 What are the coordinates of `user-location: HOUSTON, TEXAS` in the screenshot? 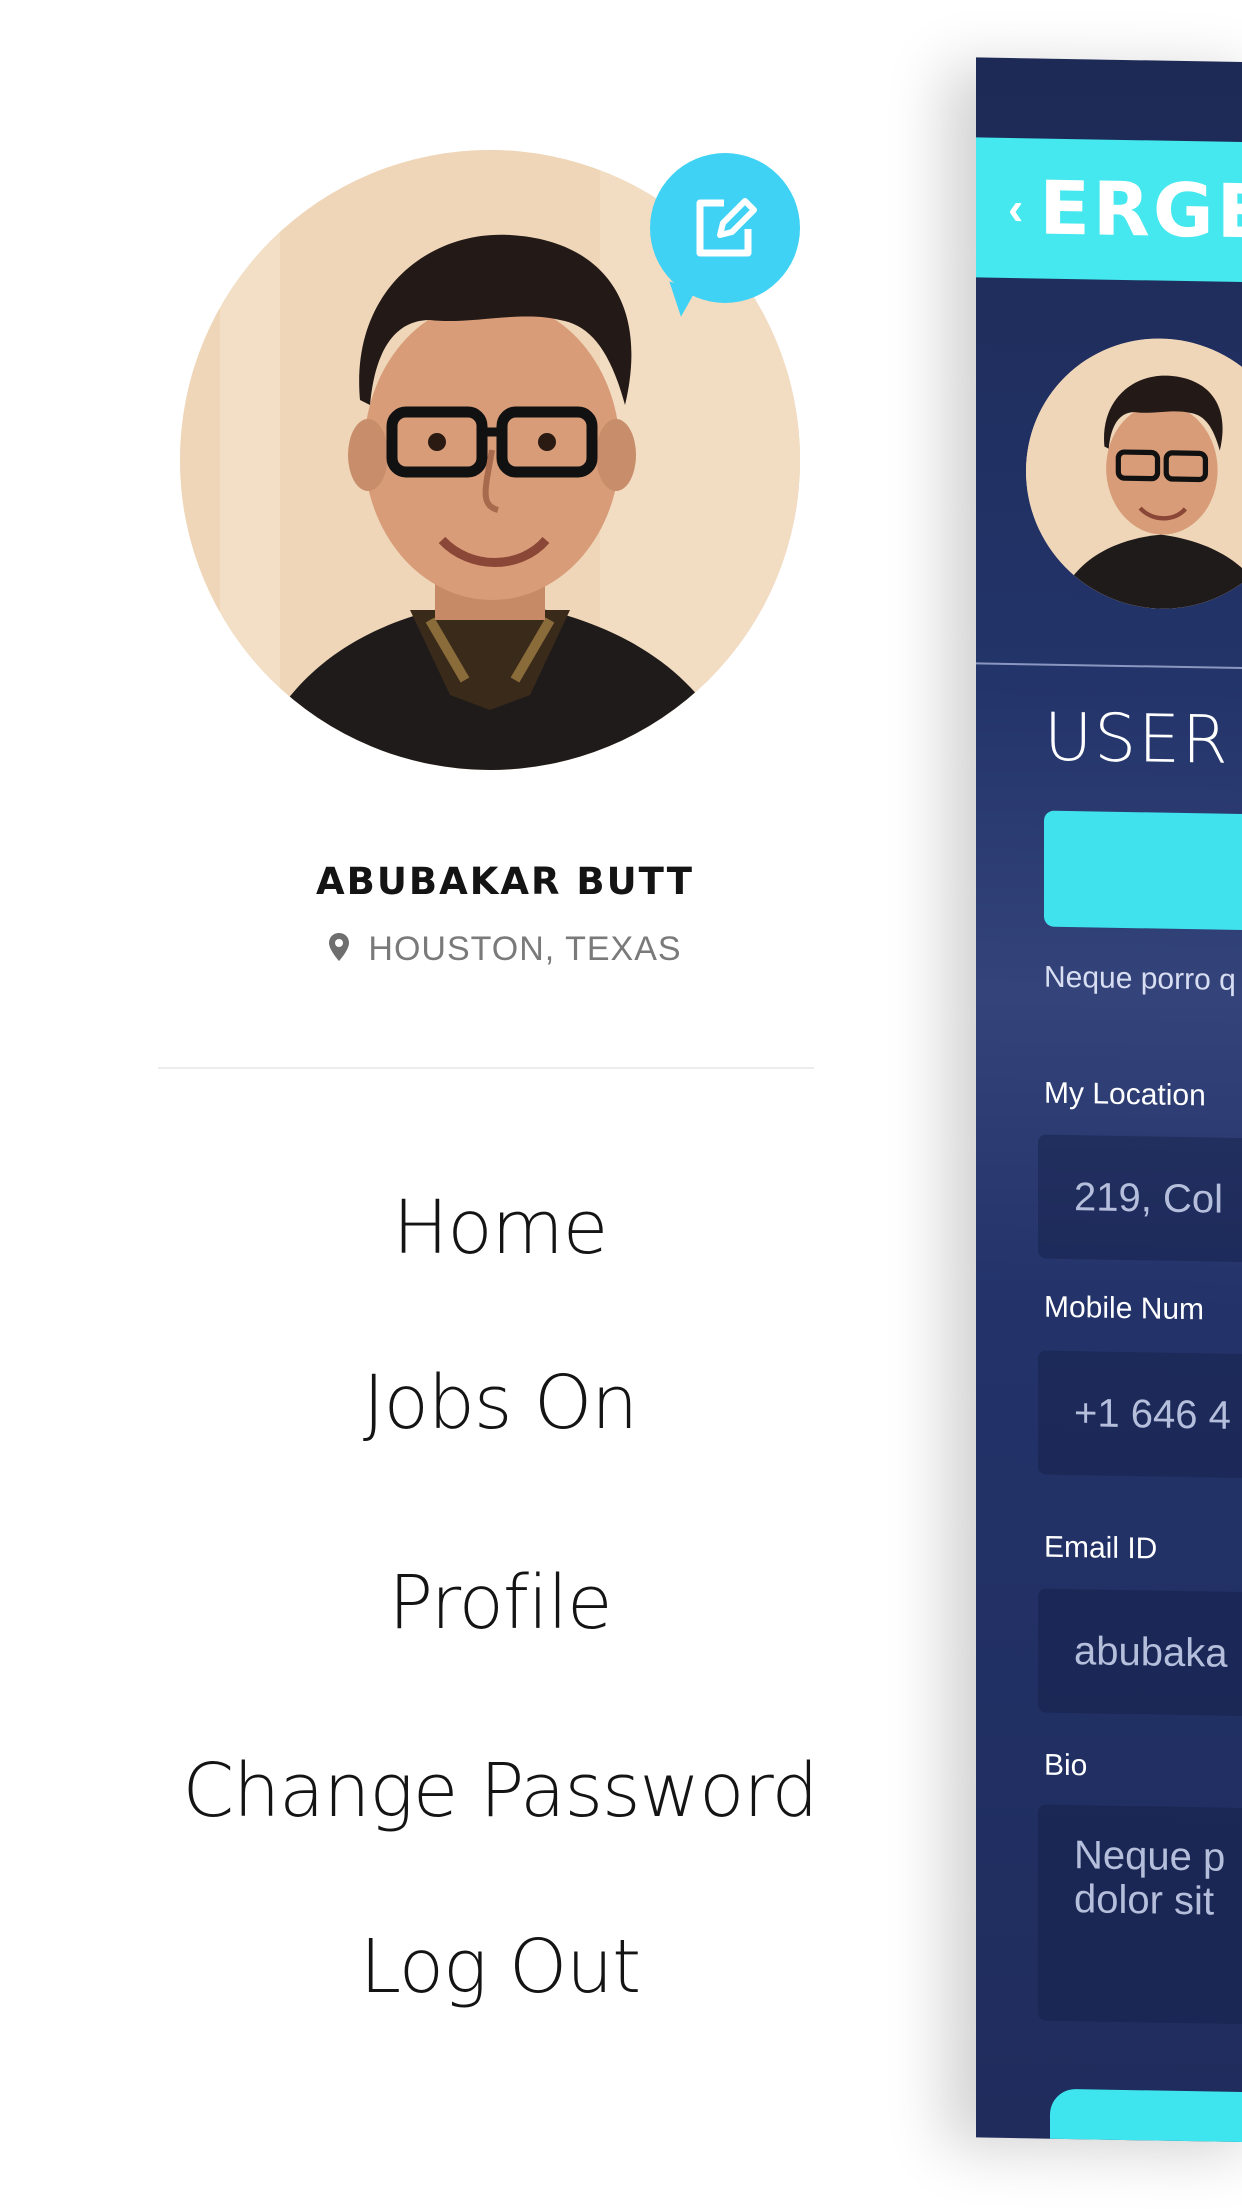 It's located at (505, 949).